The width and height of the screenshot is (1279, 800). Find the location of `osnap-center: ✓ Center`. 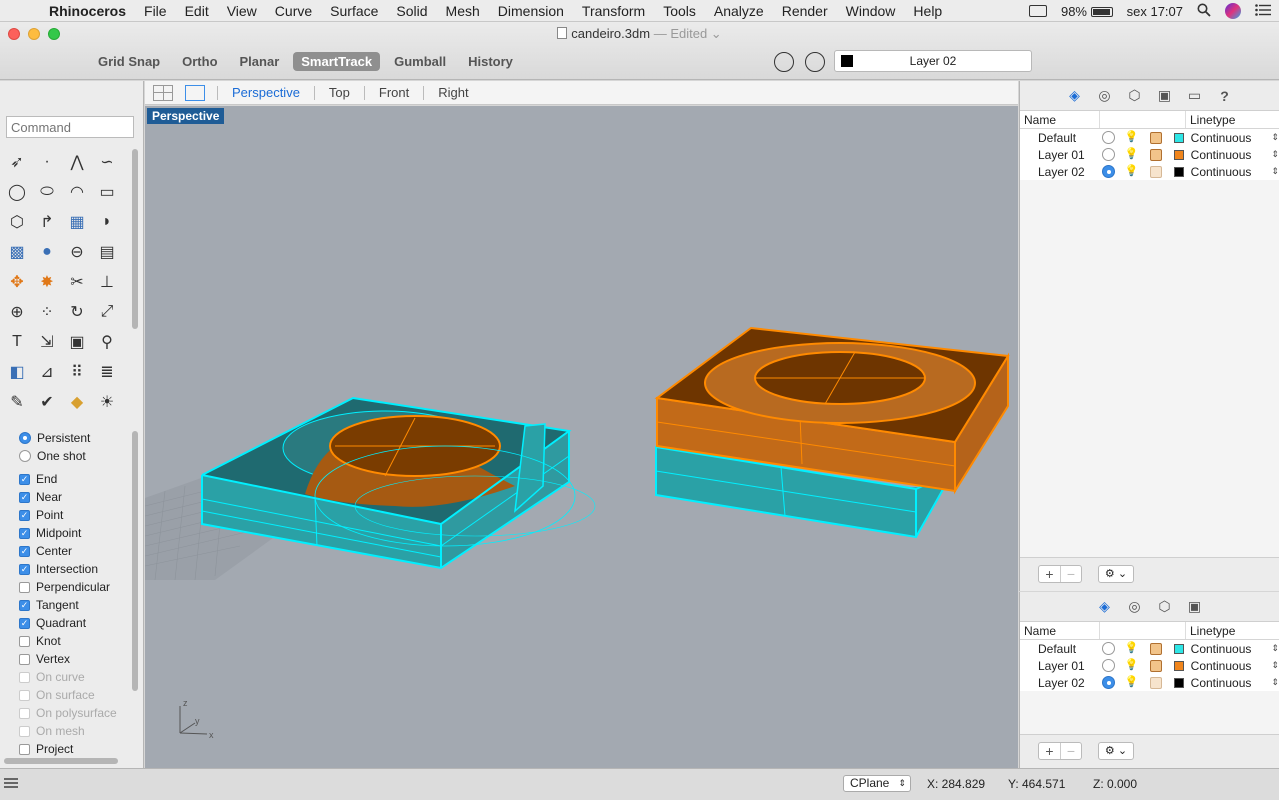

osnap-center: ✓ Center is located at coordinates (65, 551).